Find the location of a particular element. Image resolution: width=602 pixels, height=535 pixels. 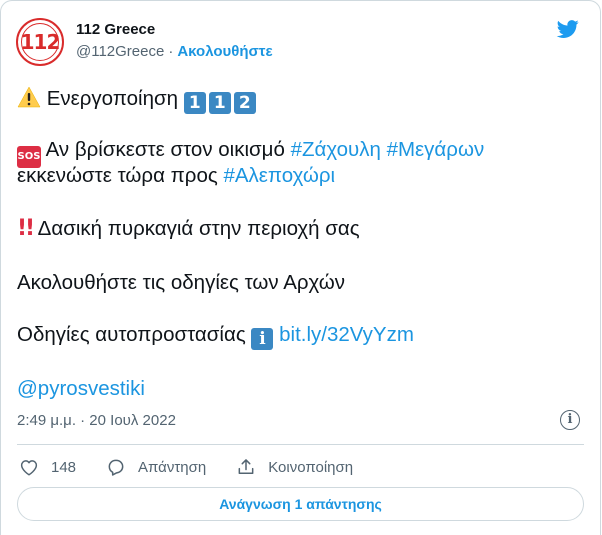

hashtag-megaron: #Μεγάρων is located at coordinates (436, 149).